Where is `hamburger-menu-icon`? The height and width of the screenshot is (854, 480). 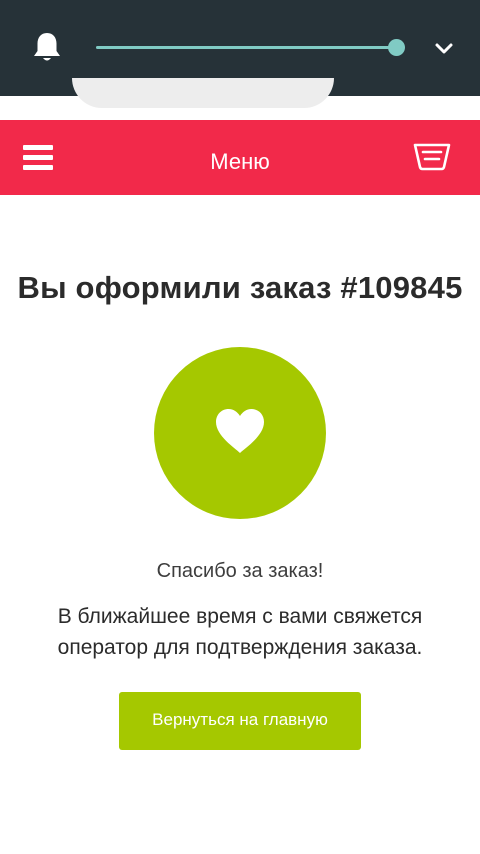
hamburger-menu-icon is located at coordinates (38, 158).